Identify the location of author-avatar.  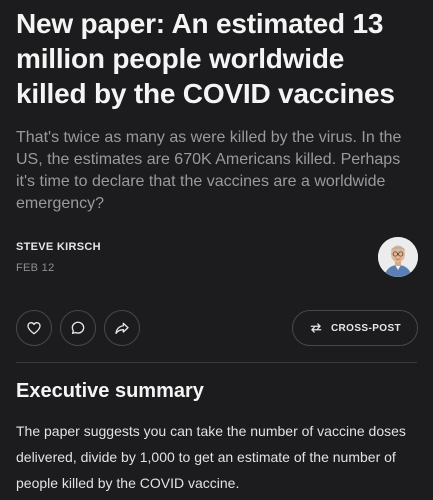
(398, 257).